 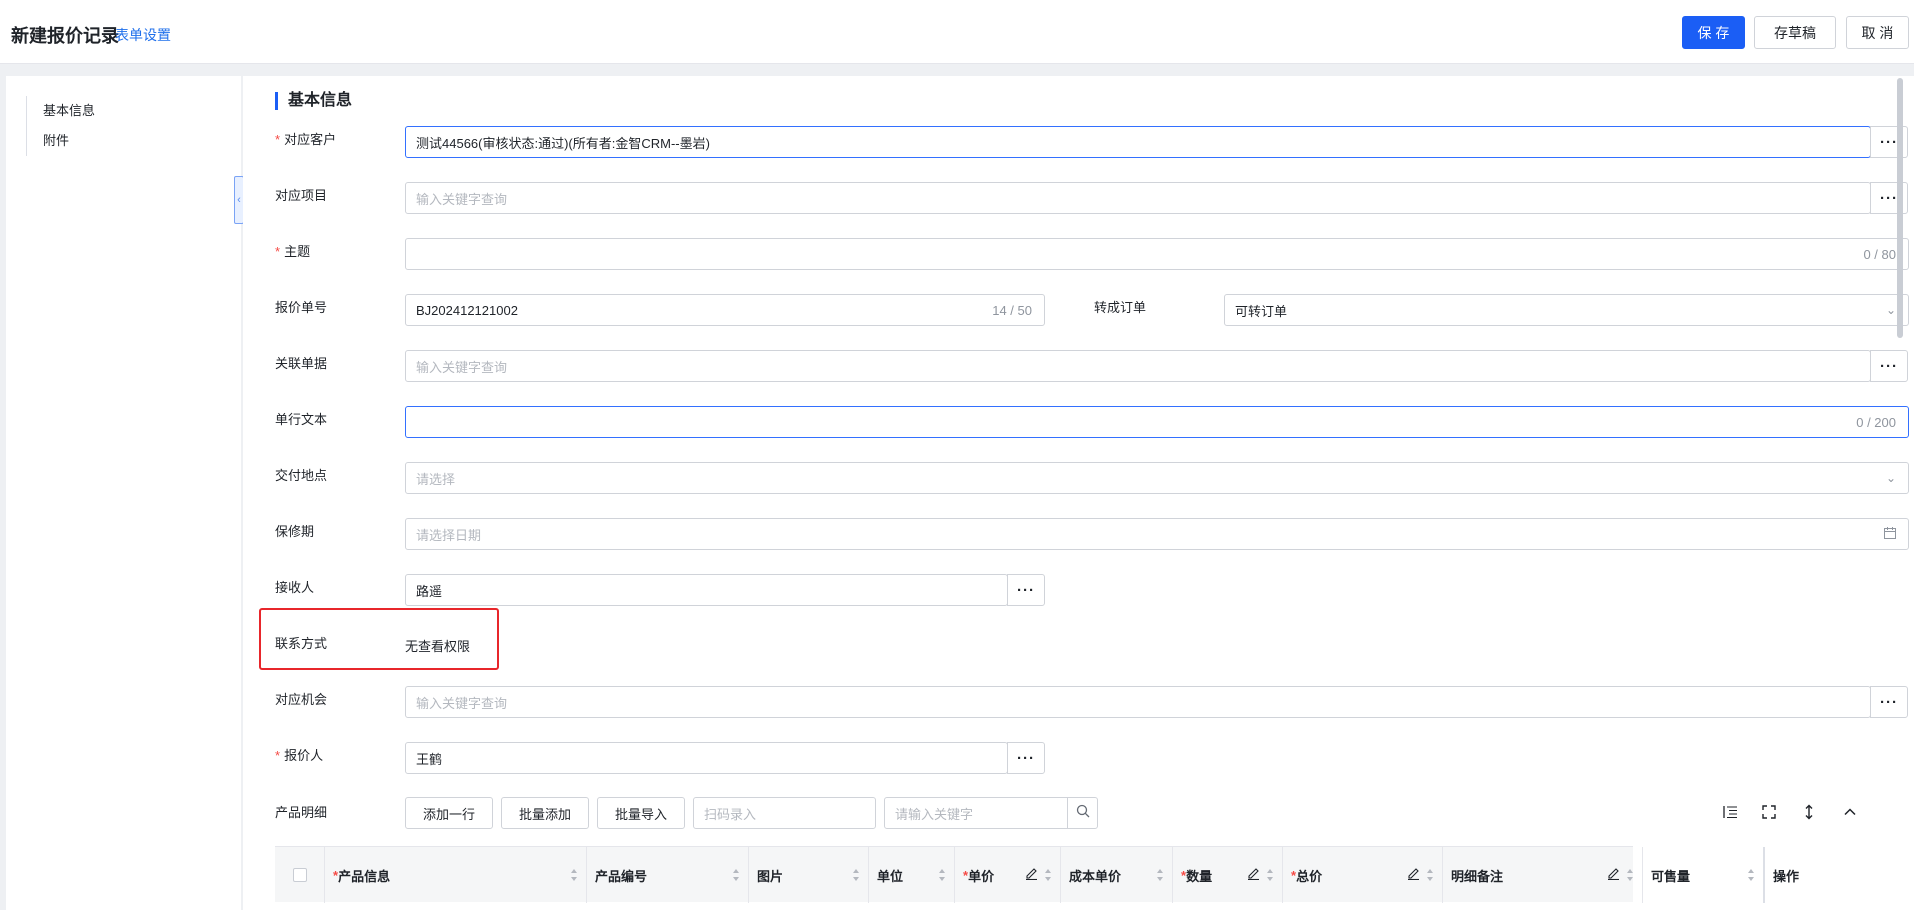 What do you see at coordinates (809, 875) in the screenshot?
I see `column-image: 图片` at bounding box center [809, 875].